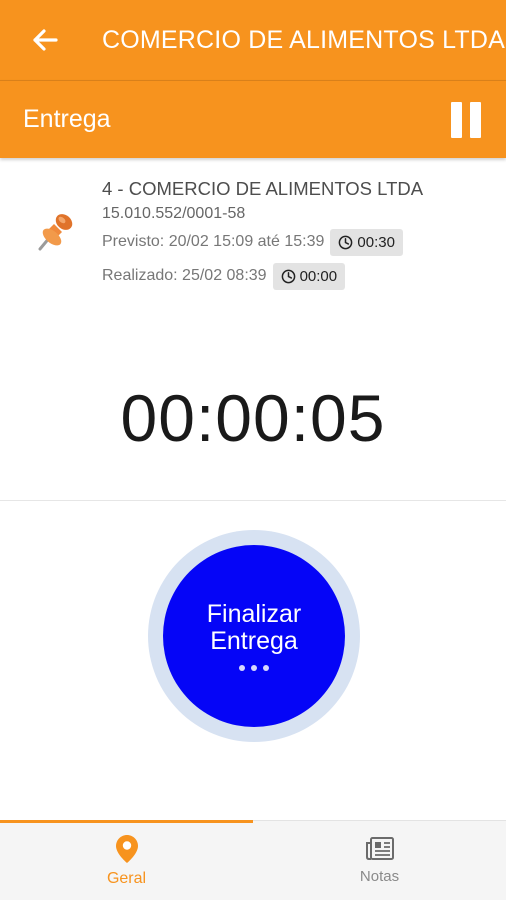  Describe the element at coordinates (253, 500) in the screenshot. I see `divider` at that location.